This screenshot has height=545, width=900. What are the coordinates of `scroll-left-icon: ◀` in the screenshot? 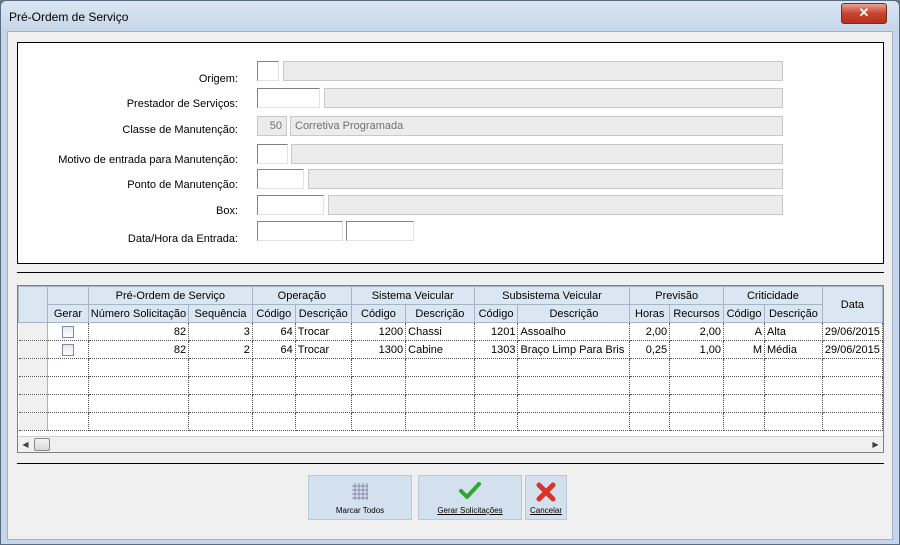 It's located at (25, 444).